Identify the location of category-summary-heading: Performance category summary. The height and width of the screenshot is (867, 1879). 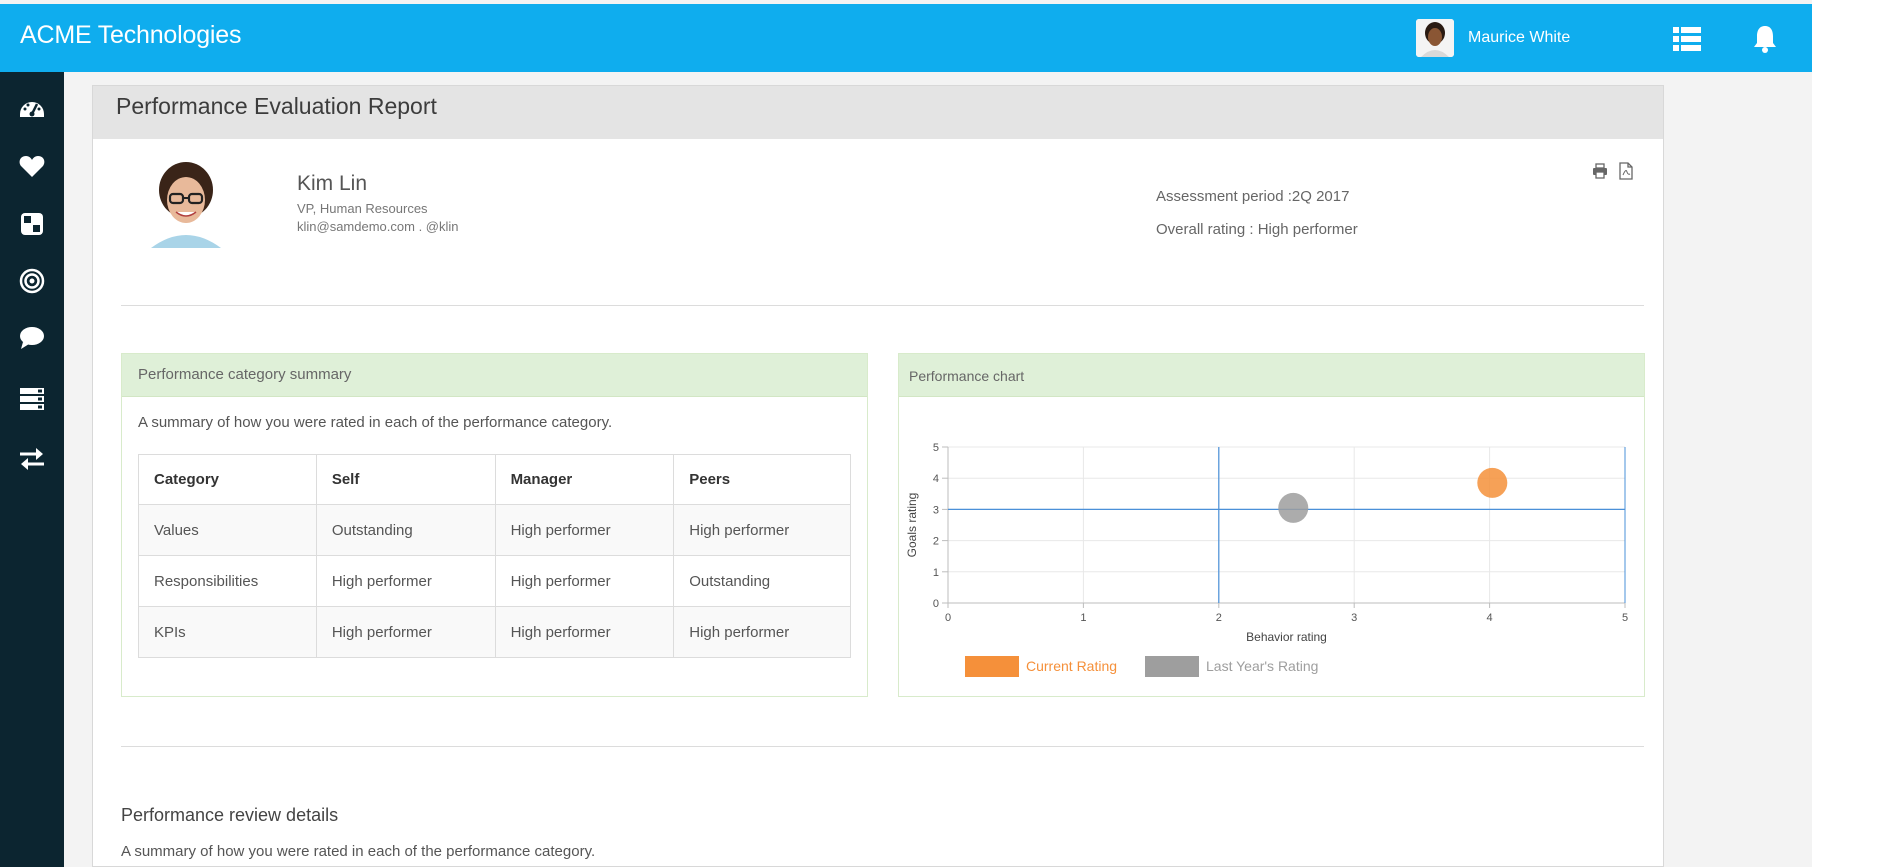
(494, 375).